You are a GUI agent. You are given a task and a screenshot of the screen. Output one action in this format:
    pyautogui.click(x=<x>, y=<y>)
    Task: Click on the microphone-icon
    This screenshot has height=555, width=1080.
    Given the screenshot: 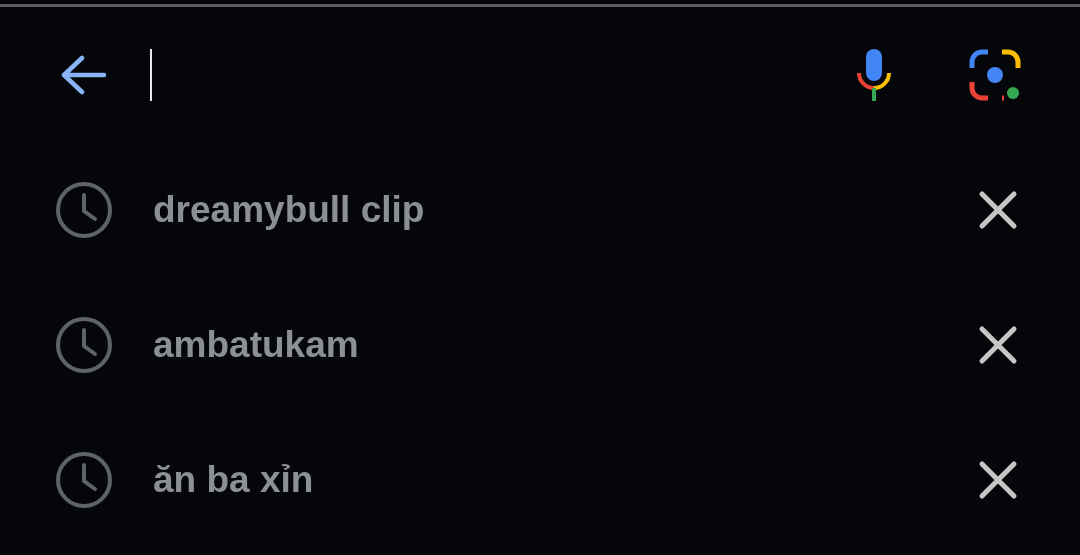 What is the action you would take?
    pyautogui.click(x=874, y=74)
    